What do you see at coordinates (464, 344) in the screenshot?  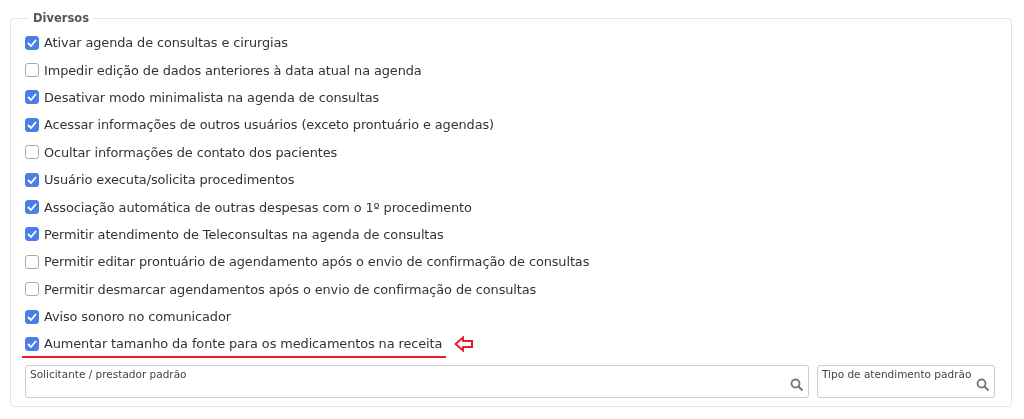 I see `arrow-icon` at bounding box center [464, 344].